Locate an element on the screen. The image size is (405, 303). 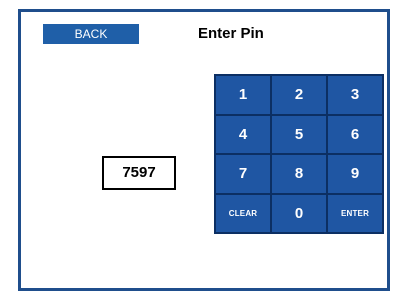
pin-display: 7597 is located at coordinates (139, 173).